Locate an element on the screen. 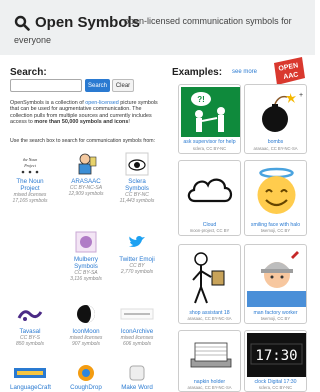 The height and width of the screenshot is (392, 320). source-iconmoon: IconMoon mixed licenses 907 symbols is located at coordinates (86, 323).